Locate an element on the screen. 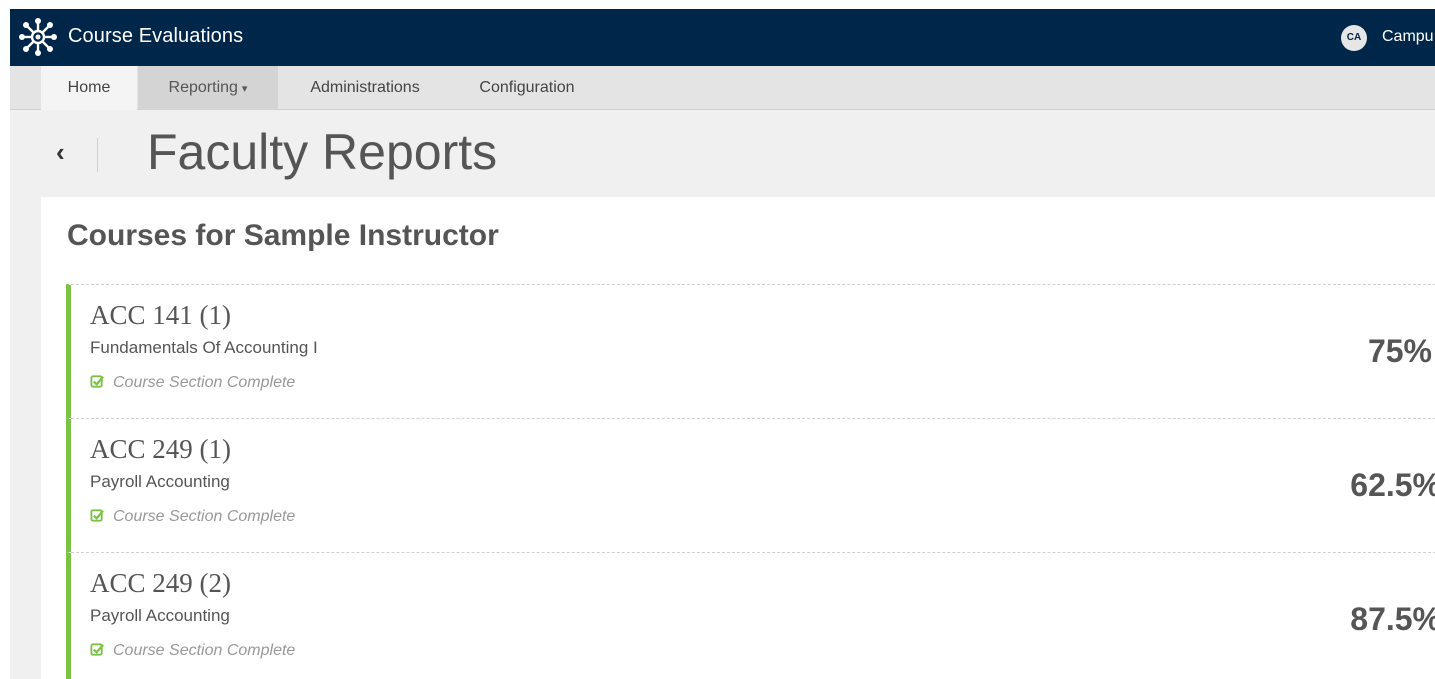  nav-configuration: Configuration is located at coordinates (527, 88).